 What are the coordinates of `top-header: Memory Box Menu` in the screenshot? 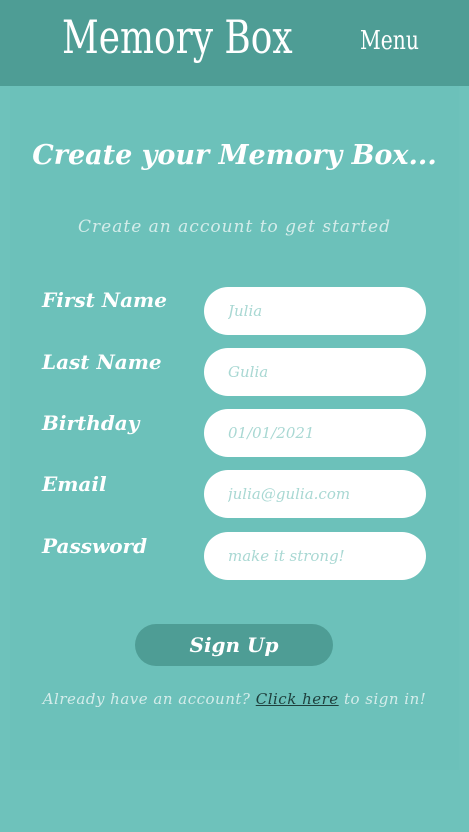 It's located at (234, 43).